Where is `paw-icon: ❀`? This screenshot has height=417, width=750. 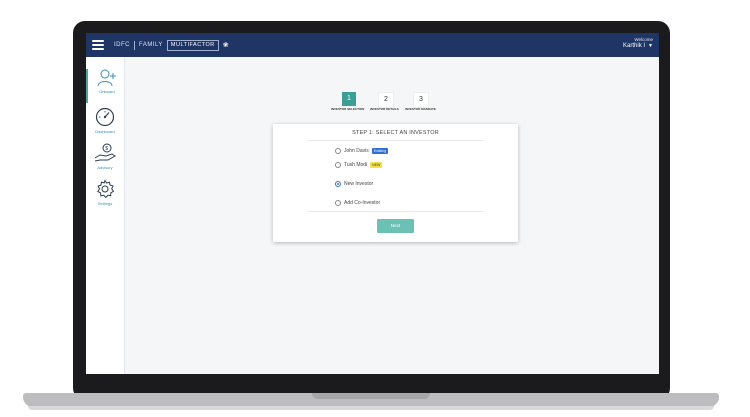
paw-icon: ❀ is located at coordinates (226, 45).